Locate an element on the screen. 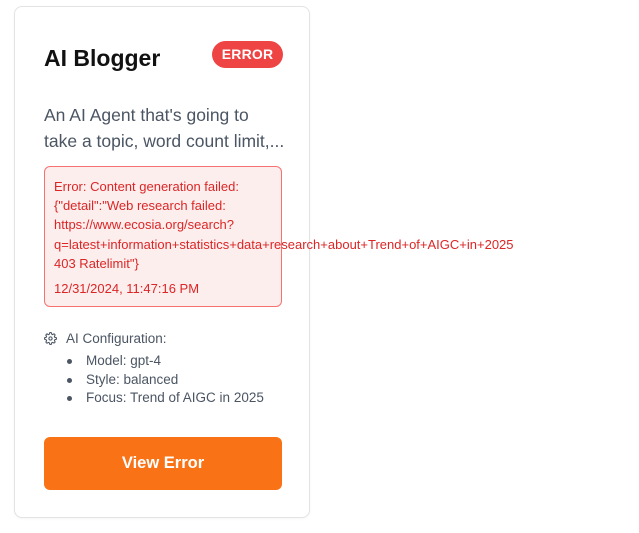  config-header: AI Configuration: is located at coordinates (105, 338).